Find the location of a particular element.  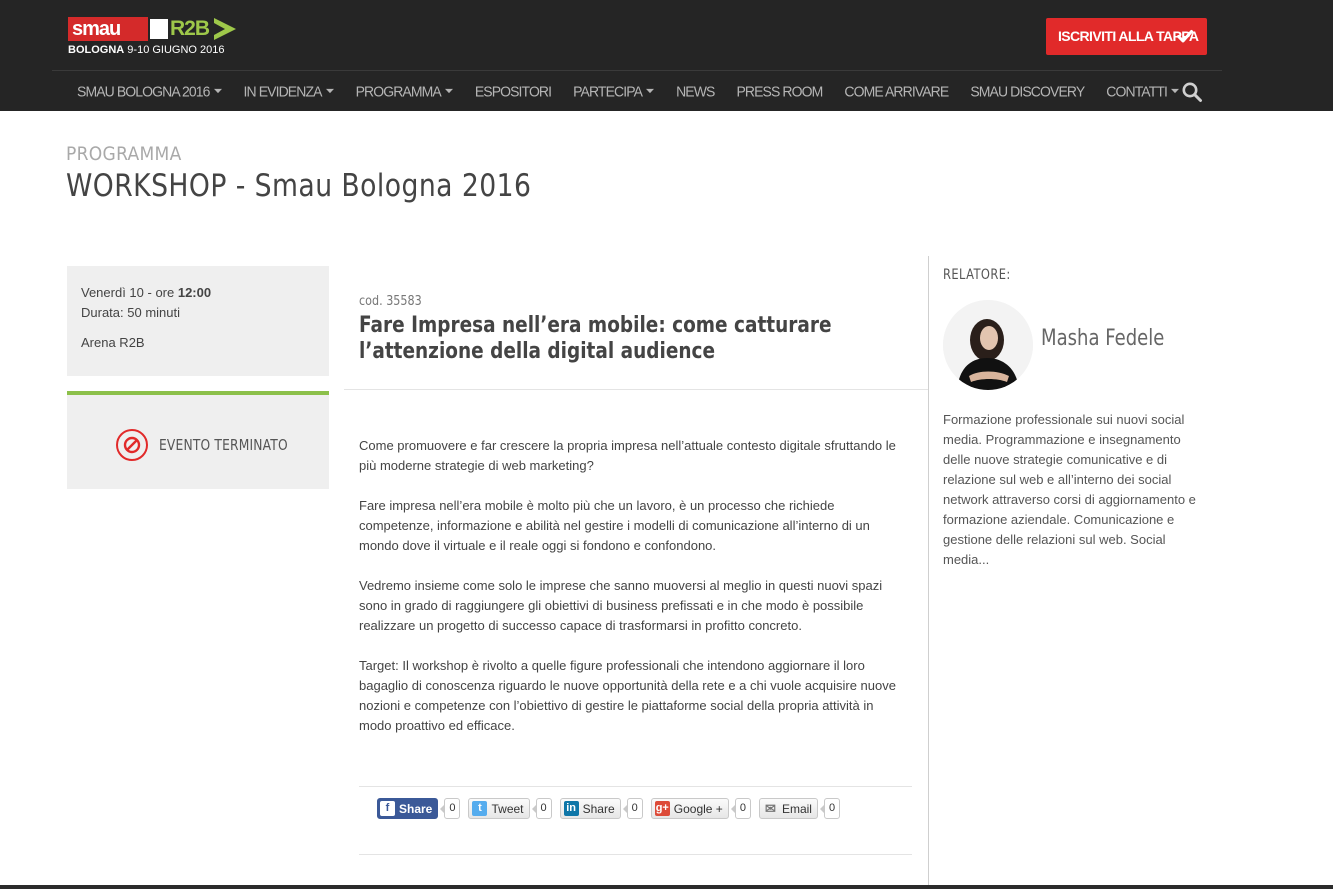

event-status-box: EVENTO TERMINATO is located at coordinates (198, 440).